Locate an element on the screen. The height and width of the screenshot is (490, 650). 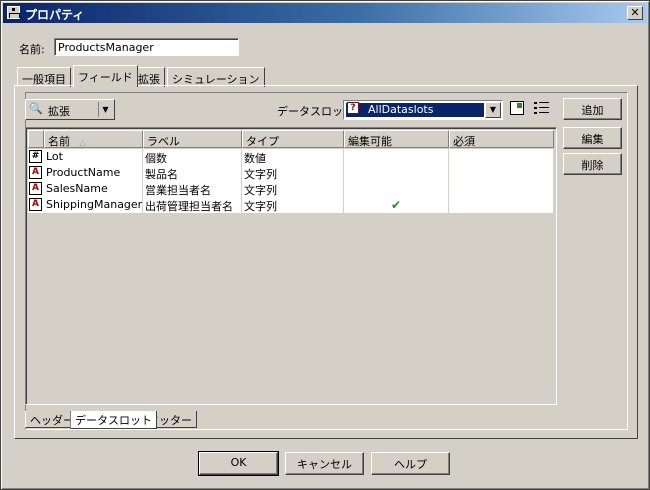
add-button: 追加 is located at coordinates (592, 109).